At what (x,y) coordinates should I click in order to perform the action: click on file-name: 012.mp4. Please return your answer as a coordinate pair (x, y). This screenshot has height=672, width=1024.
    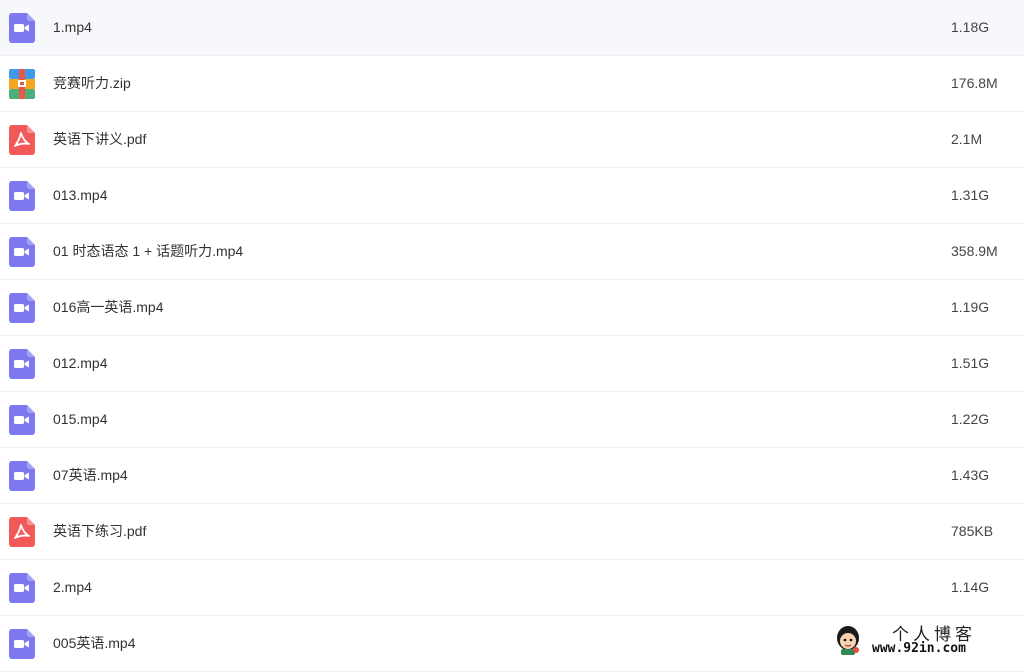
    Looking at the image, I should click on (80, 363).